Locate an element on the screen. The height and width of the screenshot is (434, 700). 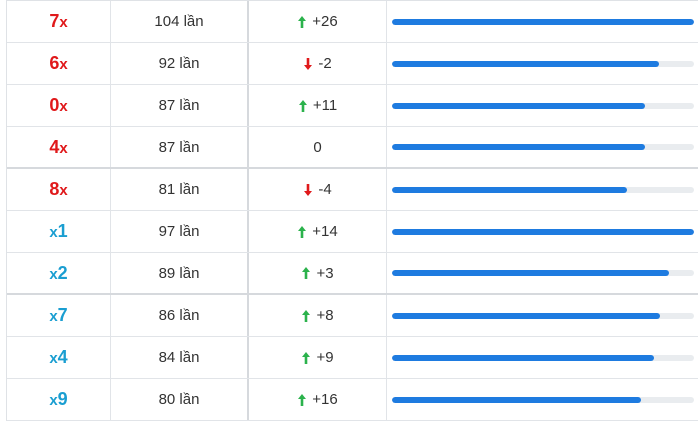
table-row: 4x 87 lần 0 is located at coordinates (352, 148).